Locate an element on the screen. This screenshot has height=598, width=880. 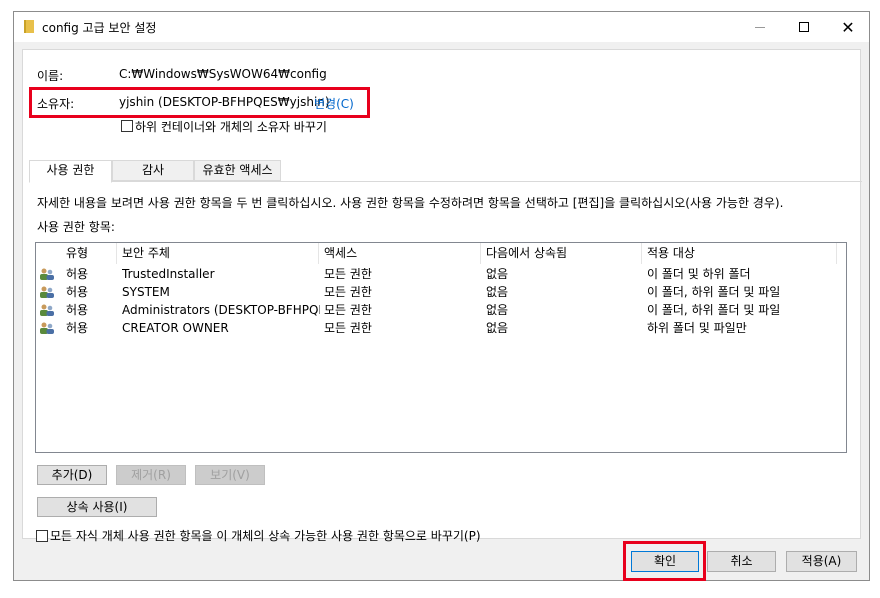
row-principal: SYSTEM is located at coordinates (146, 292).